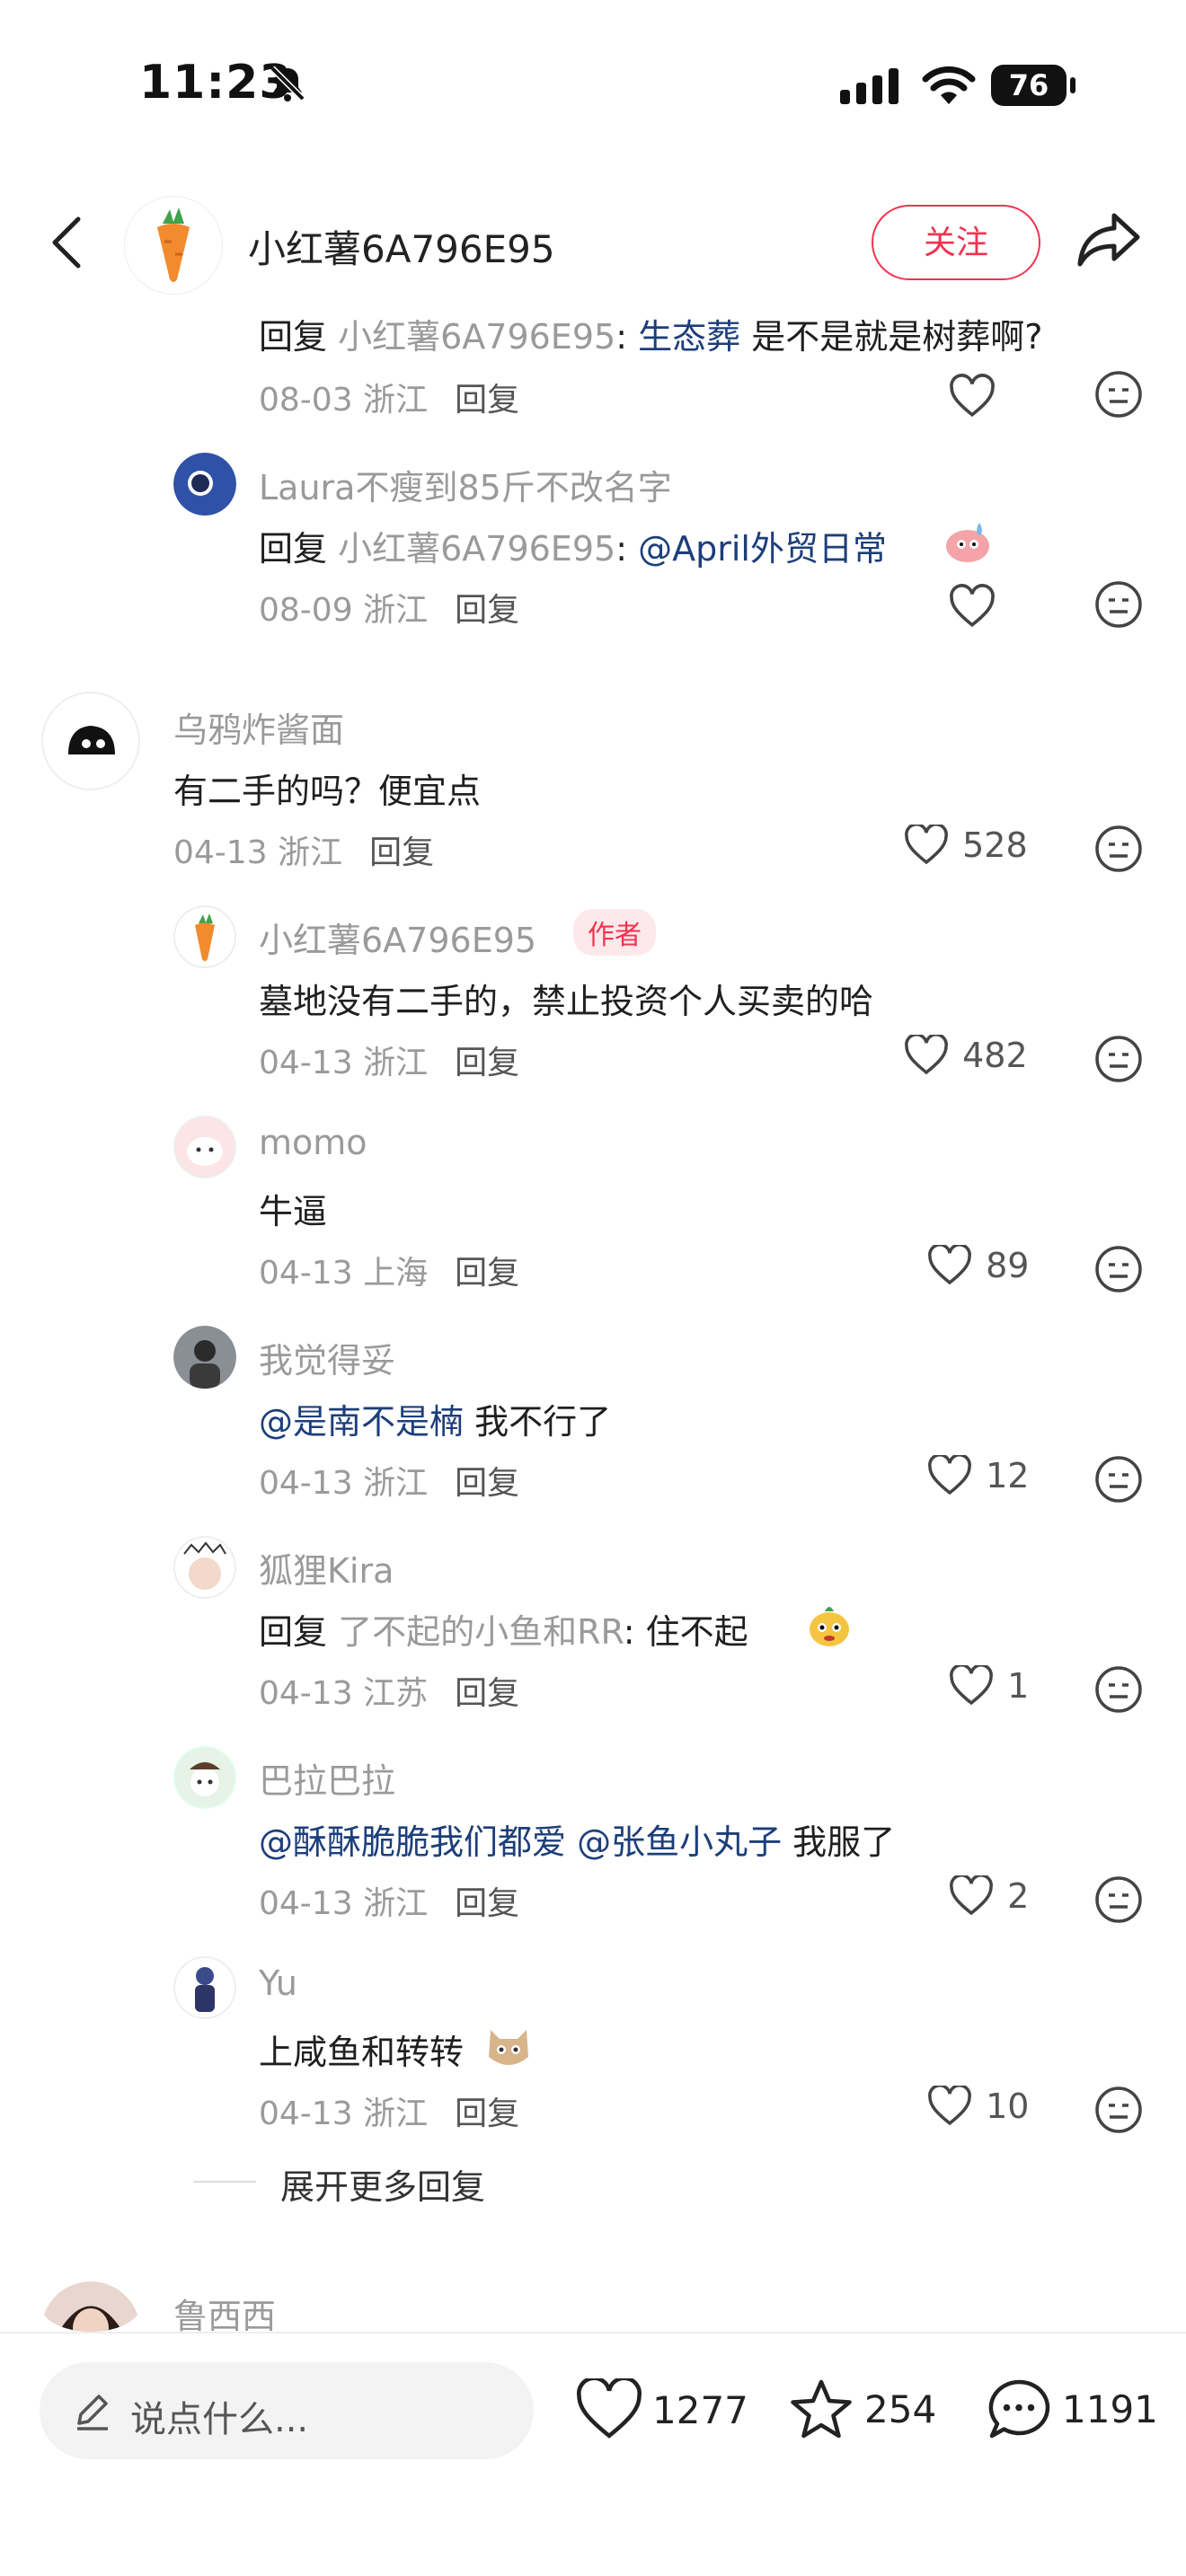 Image resolution: width=1186 pixels, height=2576 pixels. Describe the element at coordinates (762, 549) in the screenshot. I see `mention-link: @April外贸日常` at that location.